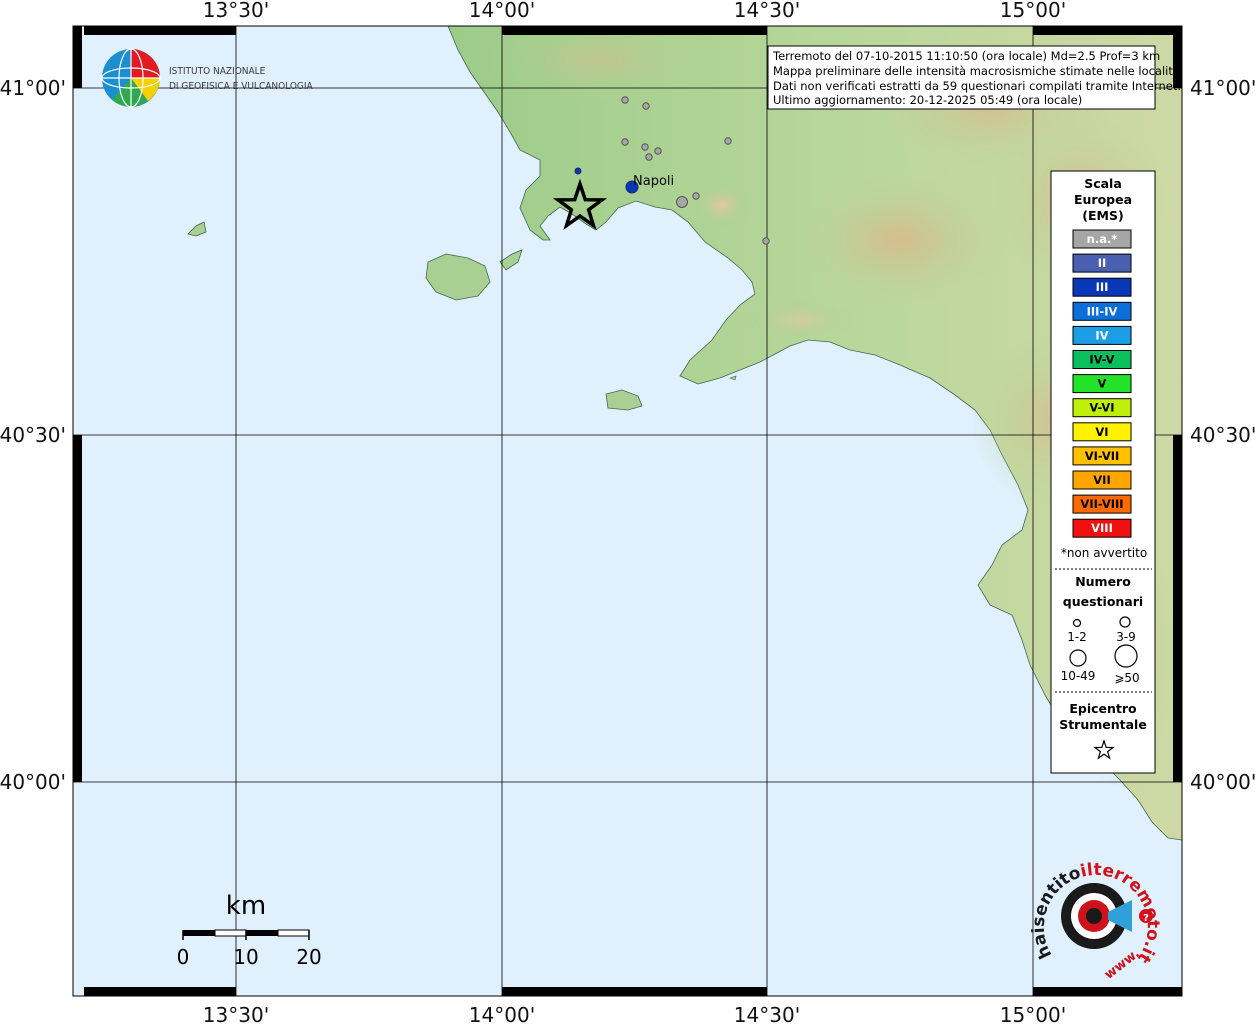 The image size is (1255, 1024). What do you see at coordinates (1103, 708) in the screenshot?
I see `legend-epi-title: Epicentro` at bounding box center [1103, 708].